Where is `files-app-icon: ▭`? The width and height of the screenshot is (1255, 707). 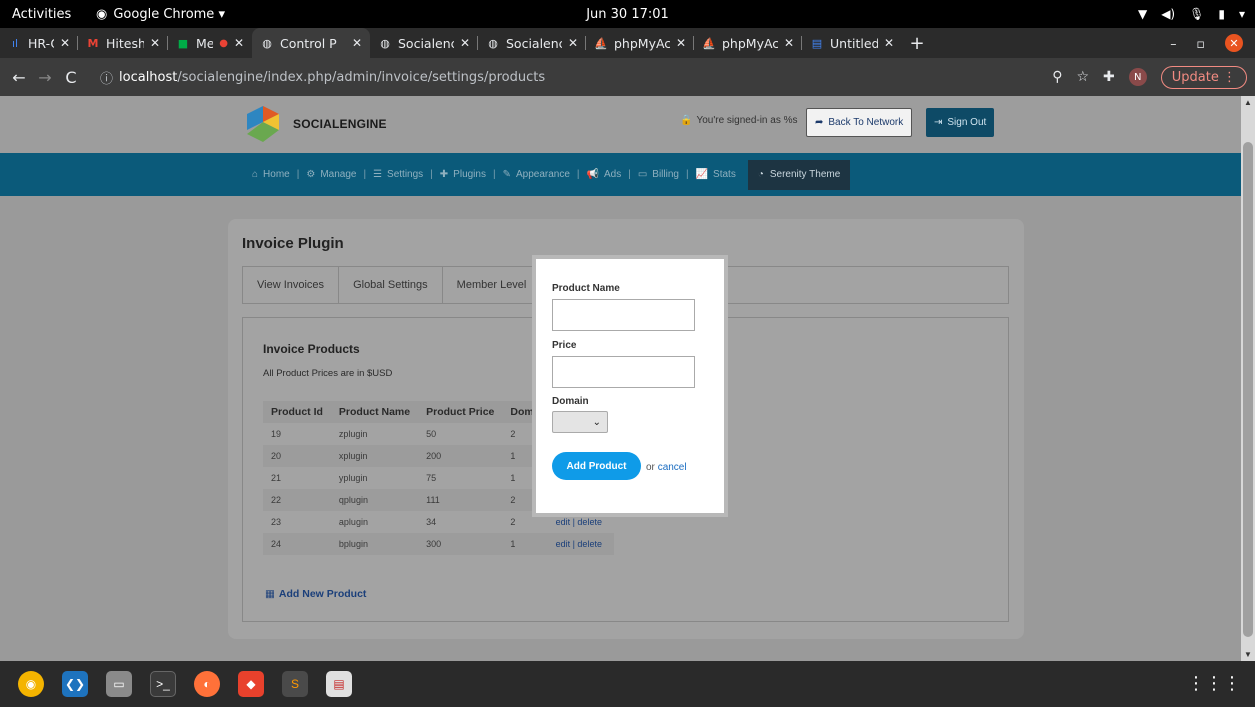 files-app-icon: ▭ is located at coordinates (119, 684).